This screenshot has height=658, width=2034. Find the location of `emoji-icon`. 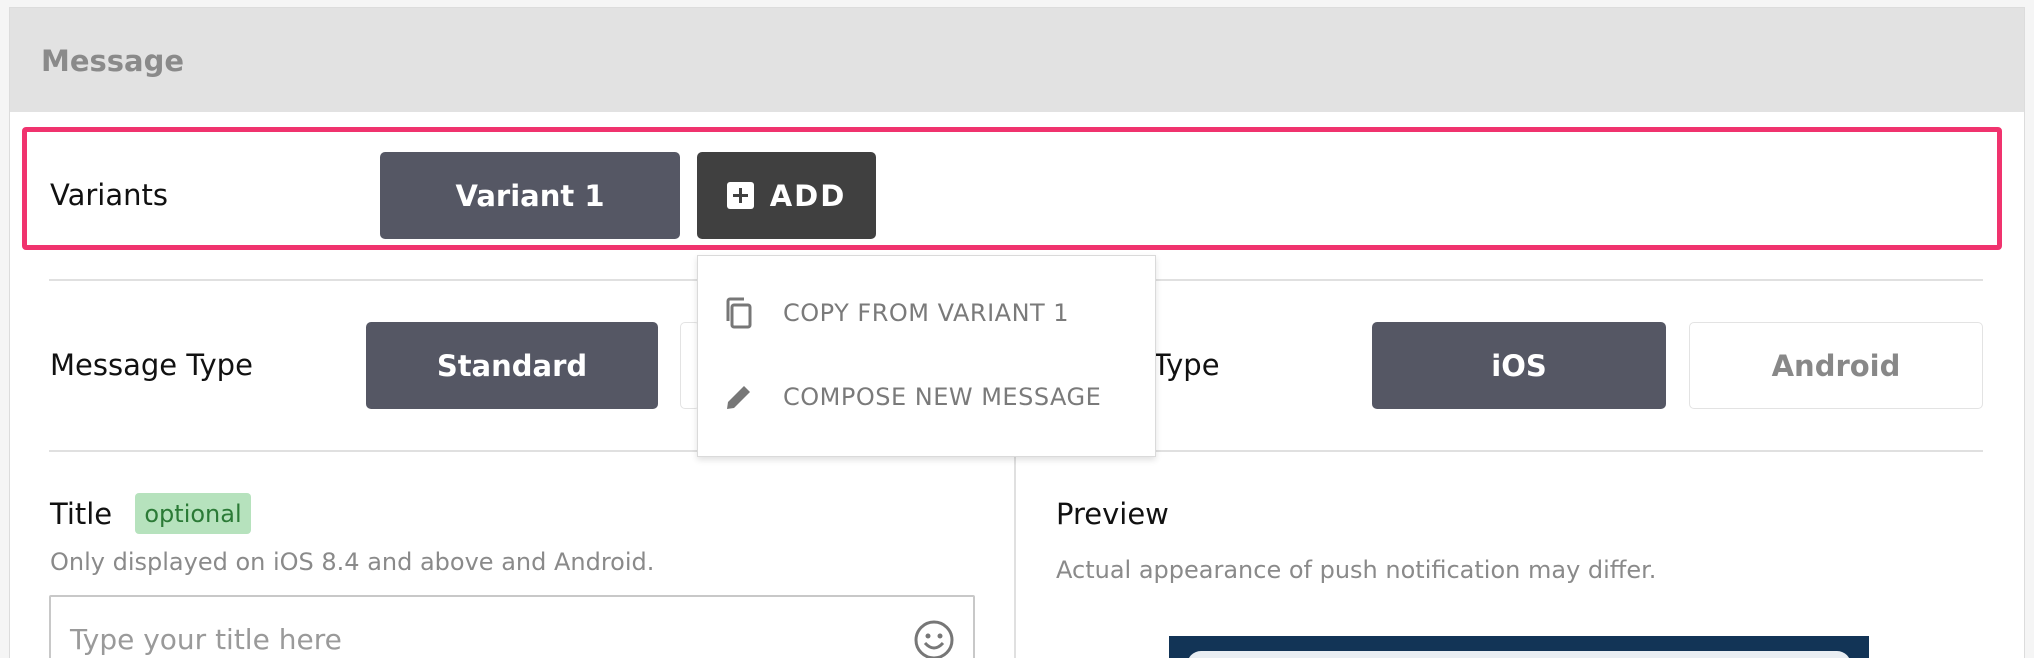

emoji-icon is located at coordinates (934, 638).